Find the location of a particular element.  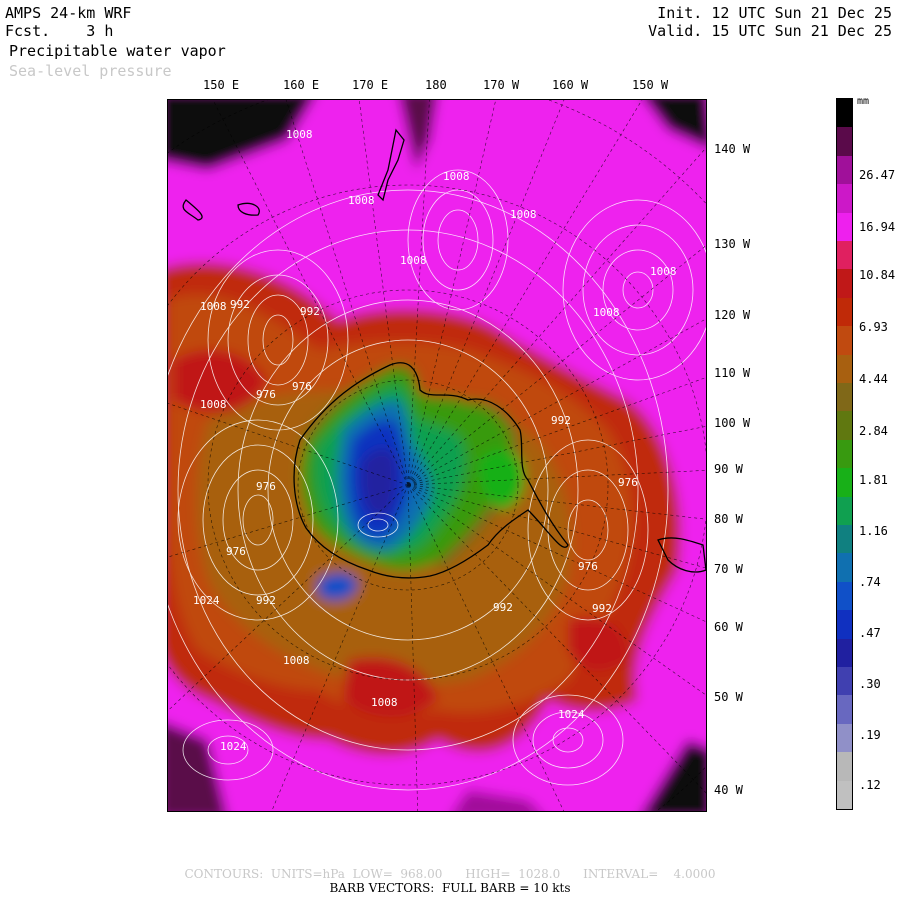

colorbar-label: .74 is located at coordinates (870, 582).